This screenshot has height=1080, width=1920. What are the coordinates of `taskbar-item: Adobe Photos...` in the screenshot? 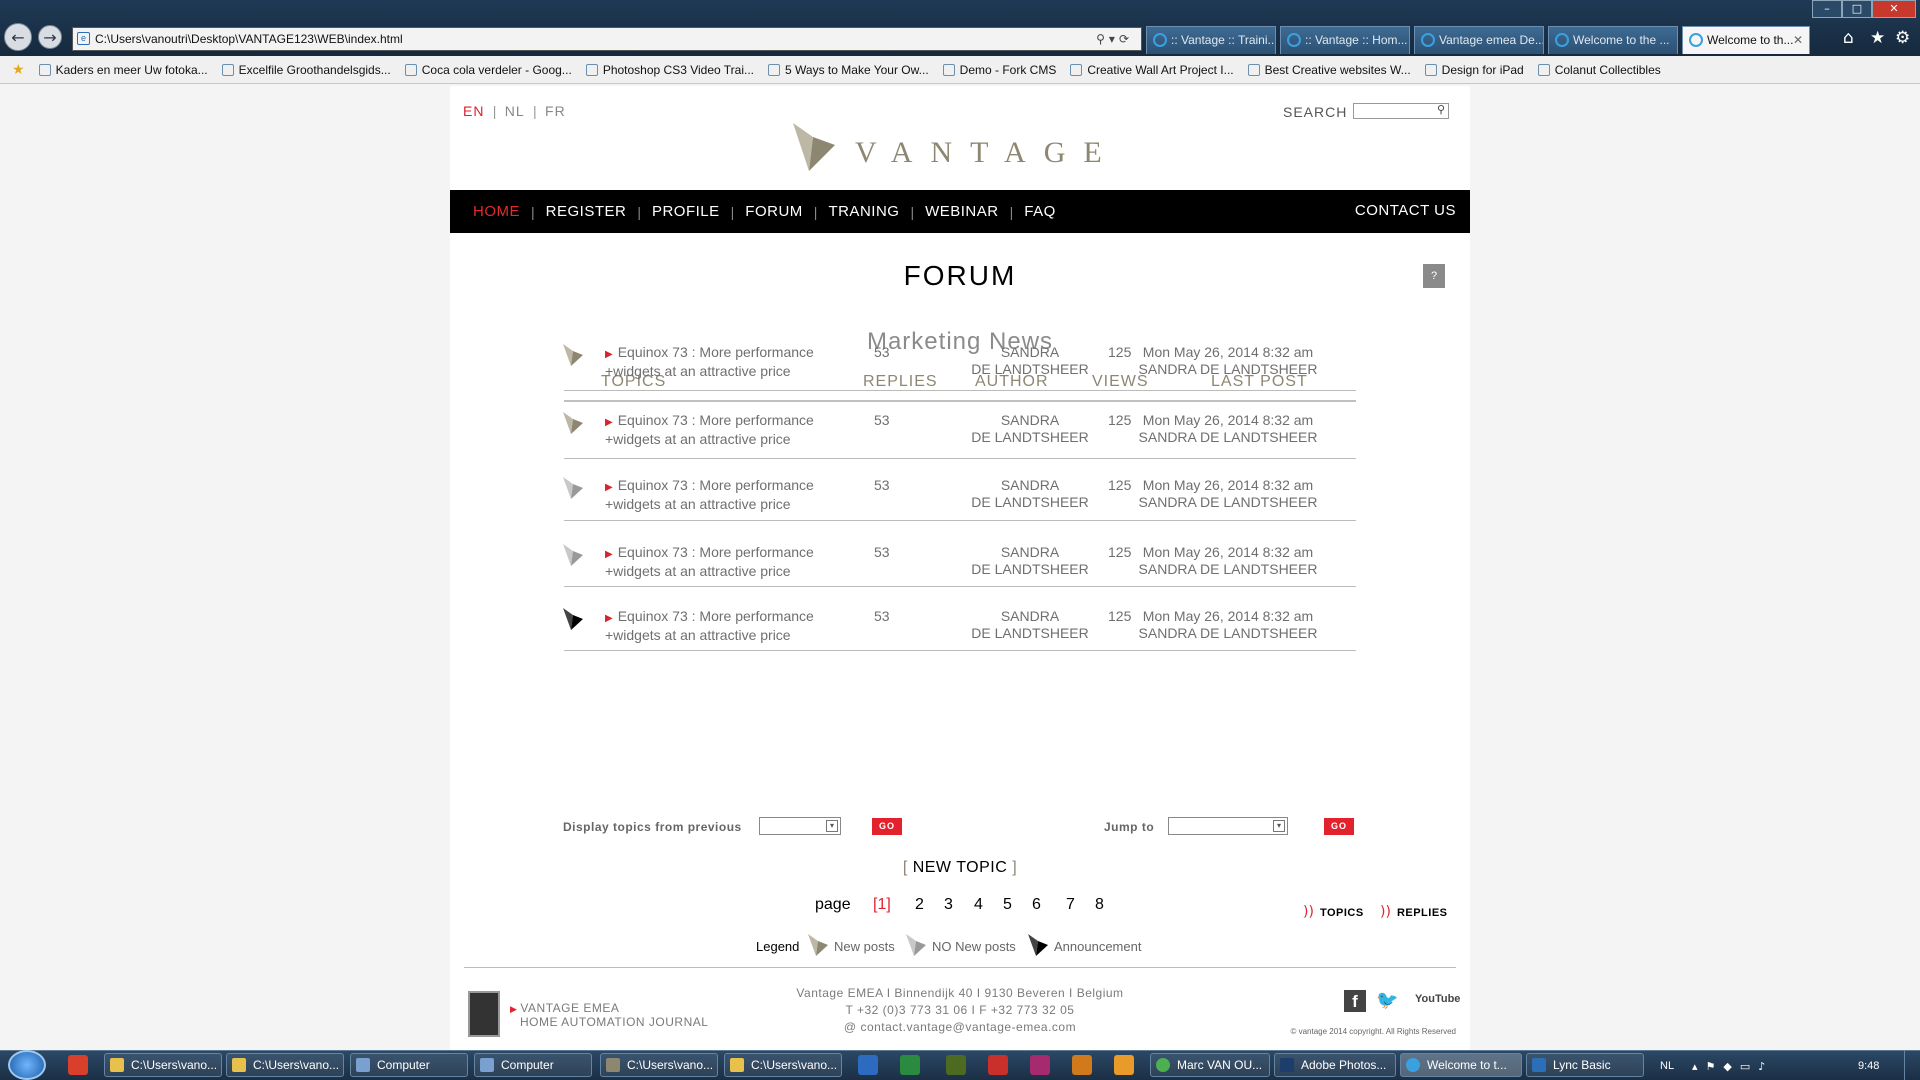 It's located at (1335, 1065).